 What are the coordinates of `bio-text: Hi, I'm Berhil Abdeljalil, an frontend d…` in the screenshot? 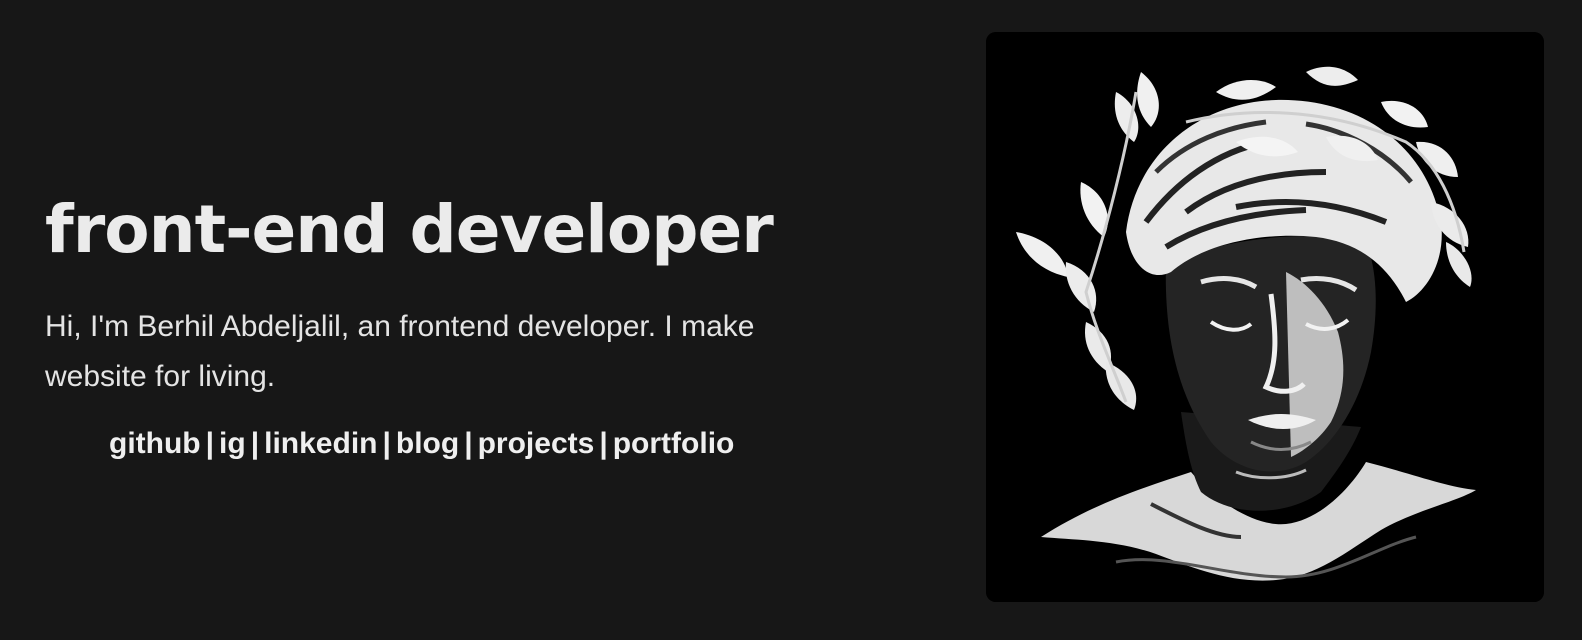 It's located at (400, 351).